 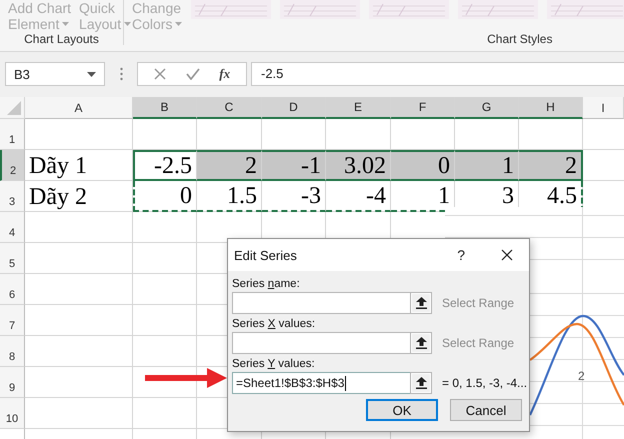 I want to click on row-header: 10, so click(x=12, y=413).